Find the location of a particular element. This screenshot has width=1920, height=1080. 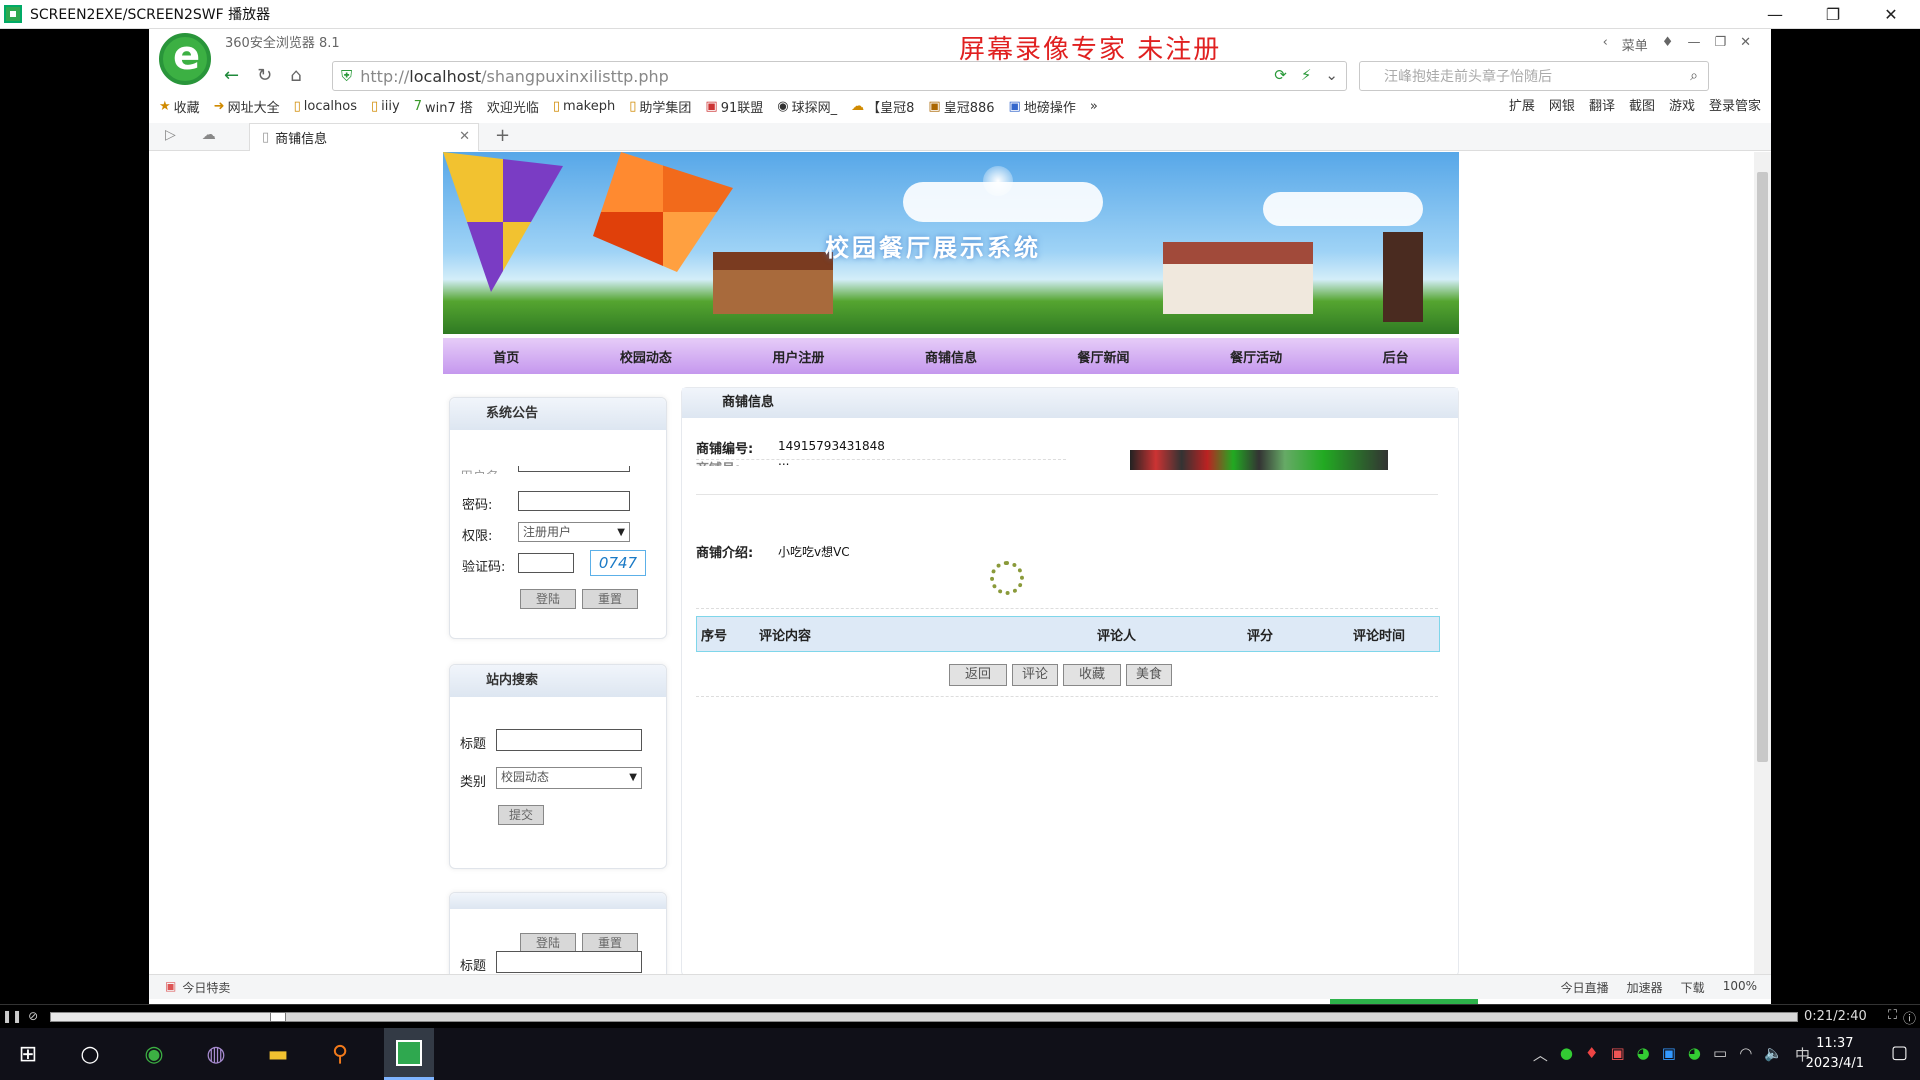

zoom-level: 100% is located at coordinates (1740, 987).